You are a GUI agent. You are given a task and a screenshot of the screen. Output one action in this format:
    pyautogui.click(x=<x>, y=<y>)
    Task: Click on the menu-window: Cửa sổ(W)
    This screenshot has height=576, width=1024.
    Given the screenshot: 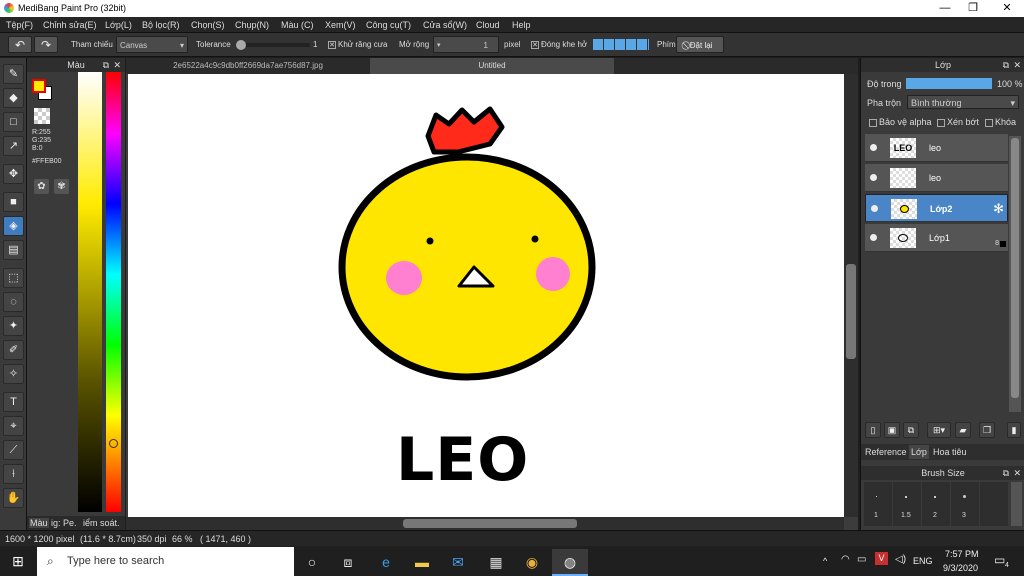 What is the action you would take?
    pyautogui.click(x=445, y=25)
    